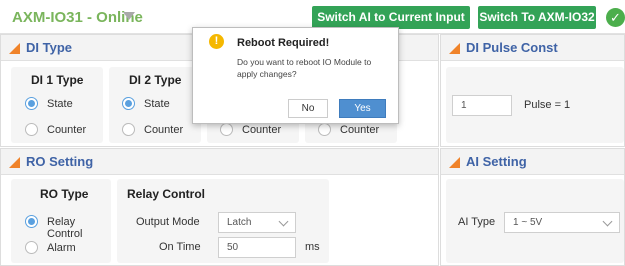 This screenshot has height=266, width=625. I want to click on di-pulse-panel: DI Pulse Const 1 Pulse = 1, so click(532, 90).